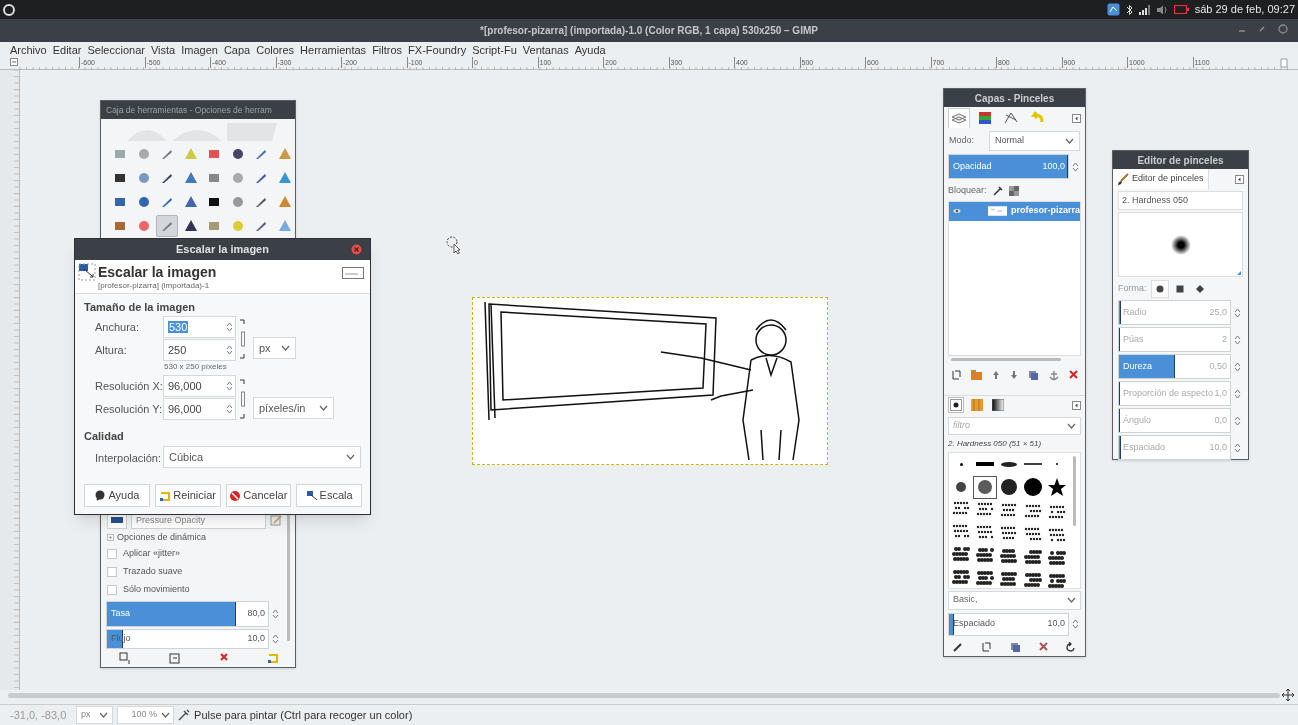 Image resolution: width=1298 pixels, height=725 pixels. Describe the element at coordinates (1014, 98) in the screenshot. I see `window-title: Capas - Pinceles` at that location.